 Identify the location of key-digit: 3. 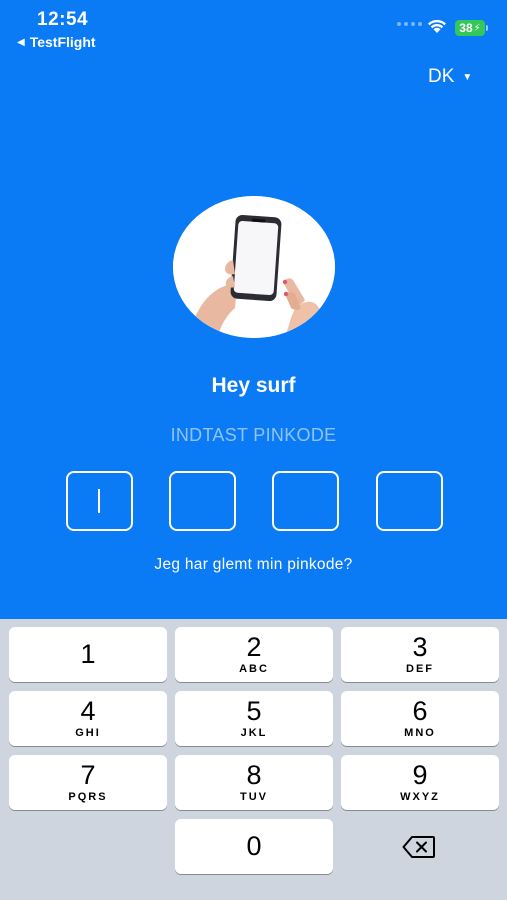
(420, 647).